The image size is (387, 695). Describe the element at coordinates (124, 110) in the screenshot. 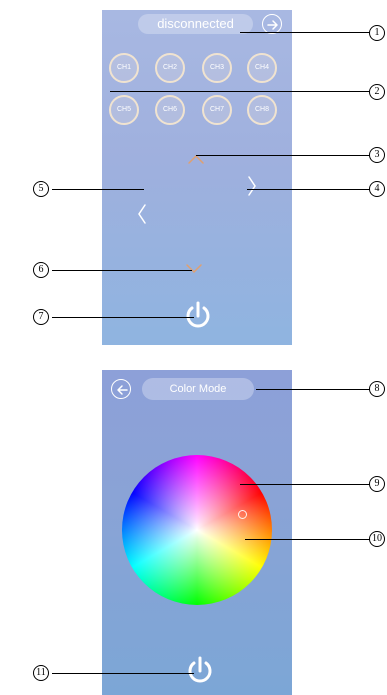

I see `channel-button-ch5: CH5` at that location.